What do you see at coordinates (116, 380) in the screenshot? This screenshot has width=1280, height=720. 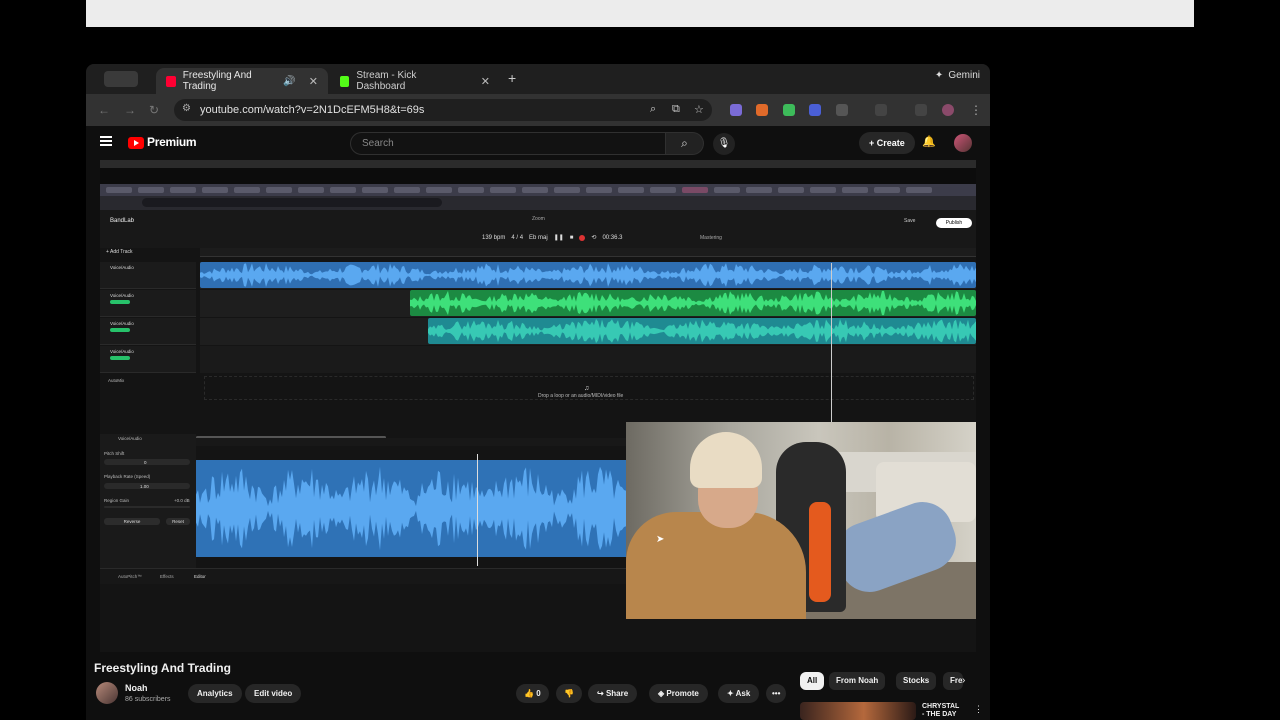 I see `automix-label: AutoMix` at bounding box center [116, 380].